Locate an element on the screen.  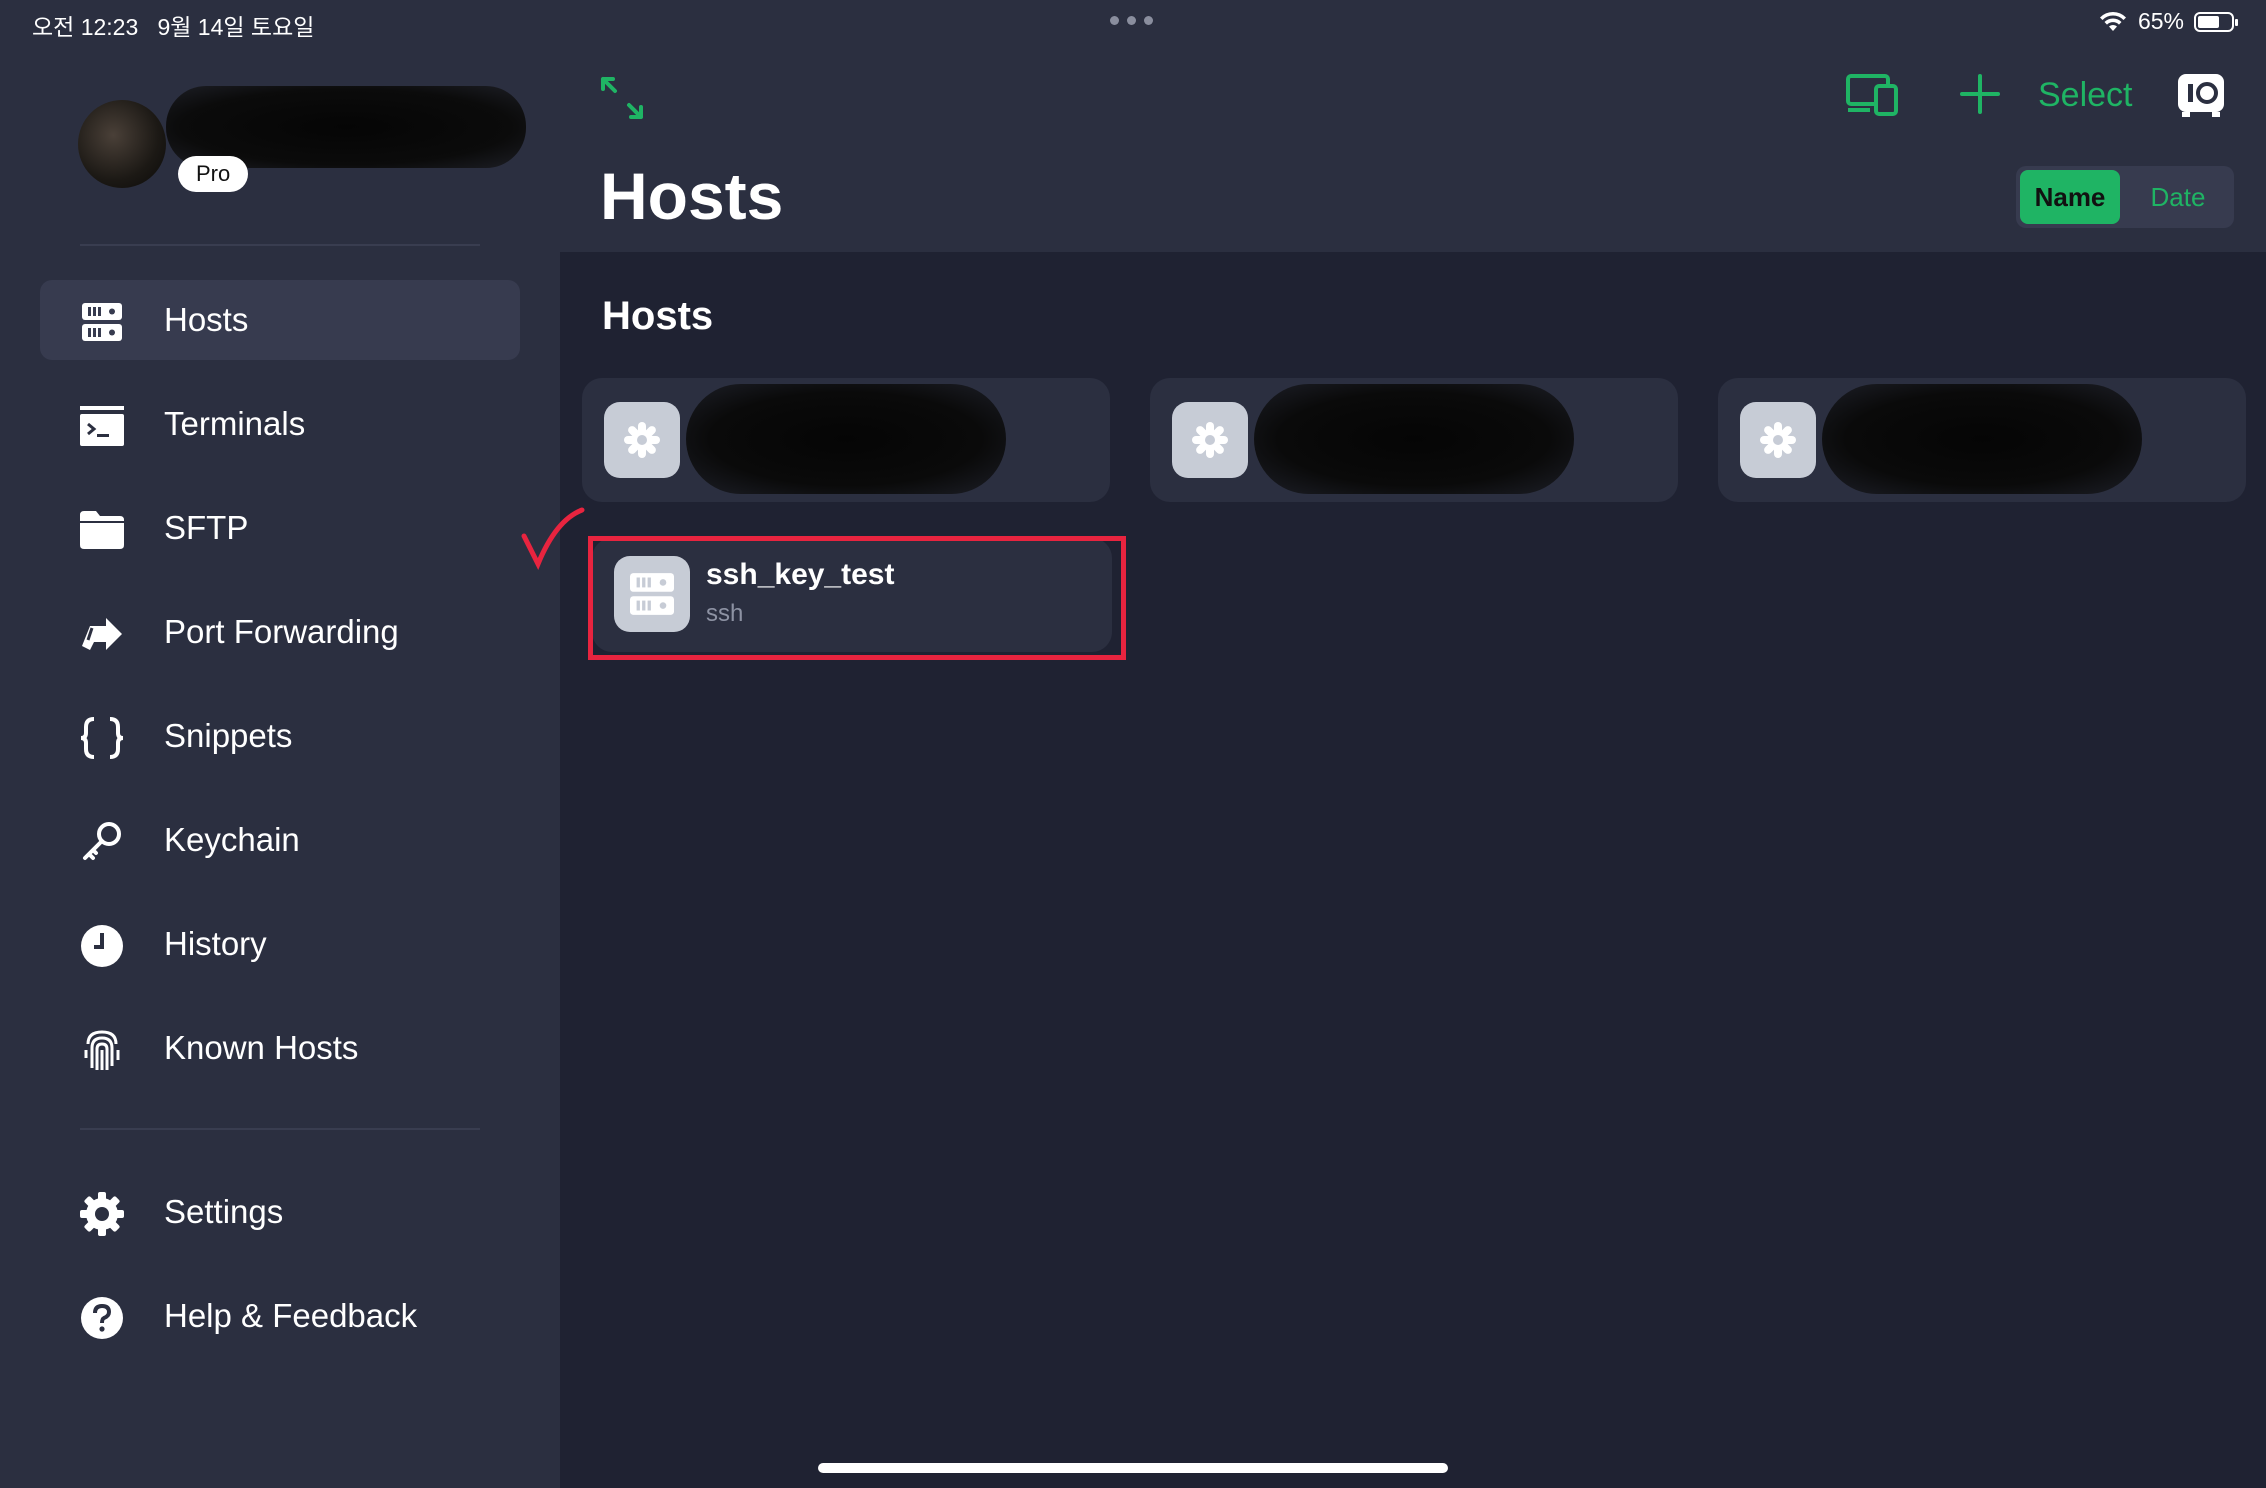
sidebar-item-label: Hosts is located at coordinates (206, 319).